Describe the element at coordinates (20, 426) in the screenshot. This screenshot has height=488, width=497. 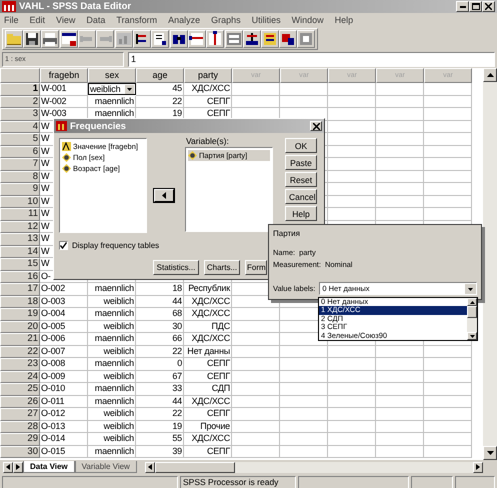
I see `row-header: 28` at that location.